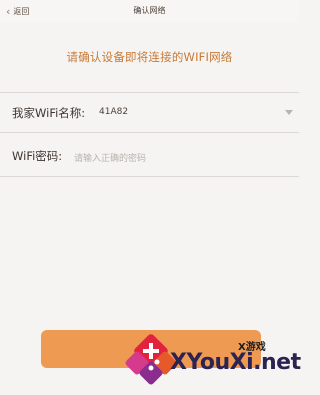  I want to click on wifi-password-label: WiFi密码:, so click(37, 156).